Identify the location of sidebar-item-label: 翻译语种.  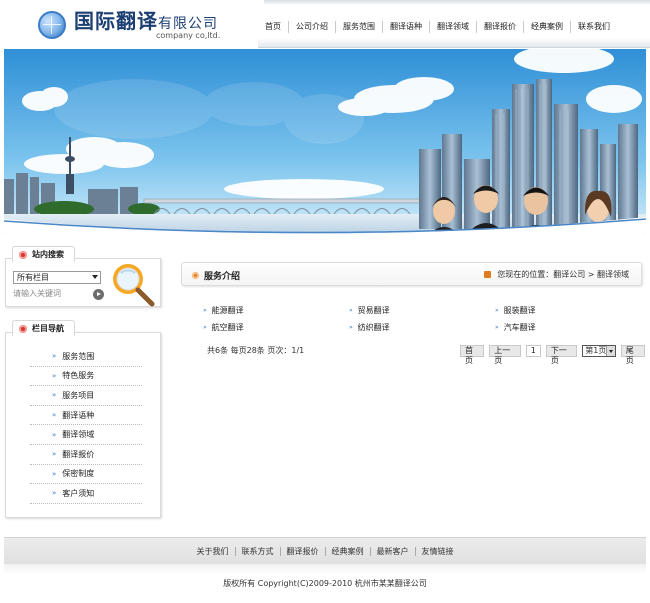
(78, 415).